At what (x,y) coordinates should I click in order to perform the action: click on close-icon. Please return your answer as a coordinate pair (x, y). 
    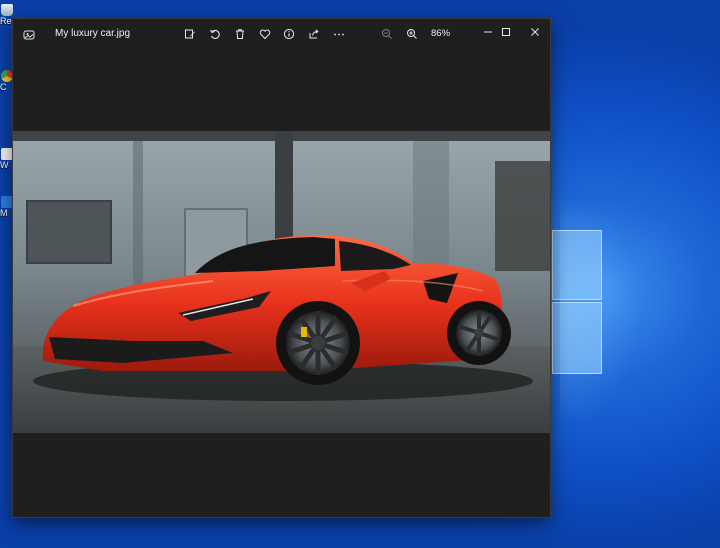
    Looking at the image, I should click on (535, 32).